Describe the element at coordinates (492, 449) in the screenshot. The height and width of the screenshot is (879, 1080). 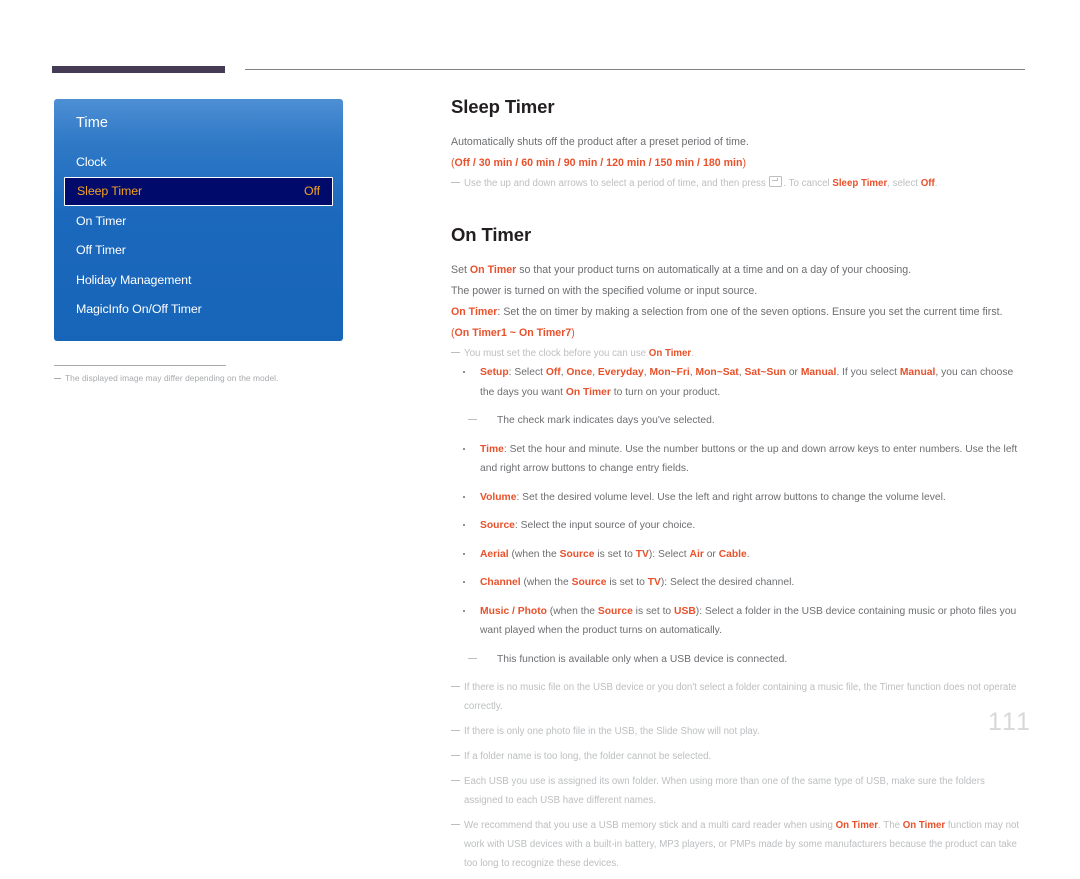
I see `bullet-term: Time` at that location.